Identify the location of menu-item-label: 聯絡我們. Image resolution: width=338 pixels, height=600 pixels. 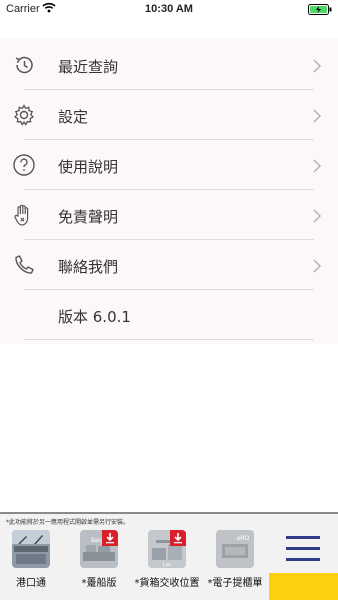
(88, 267).